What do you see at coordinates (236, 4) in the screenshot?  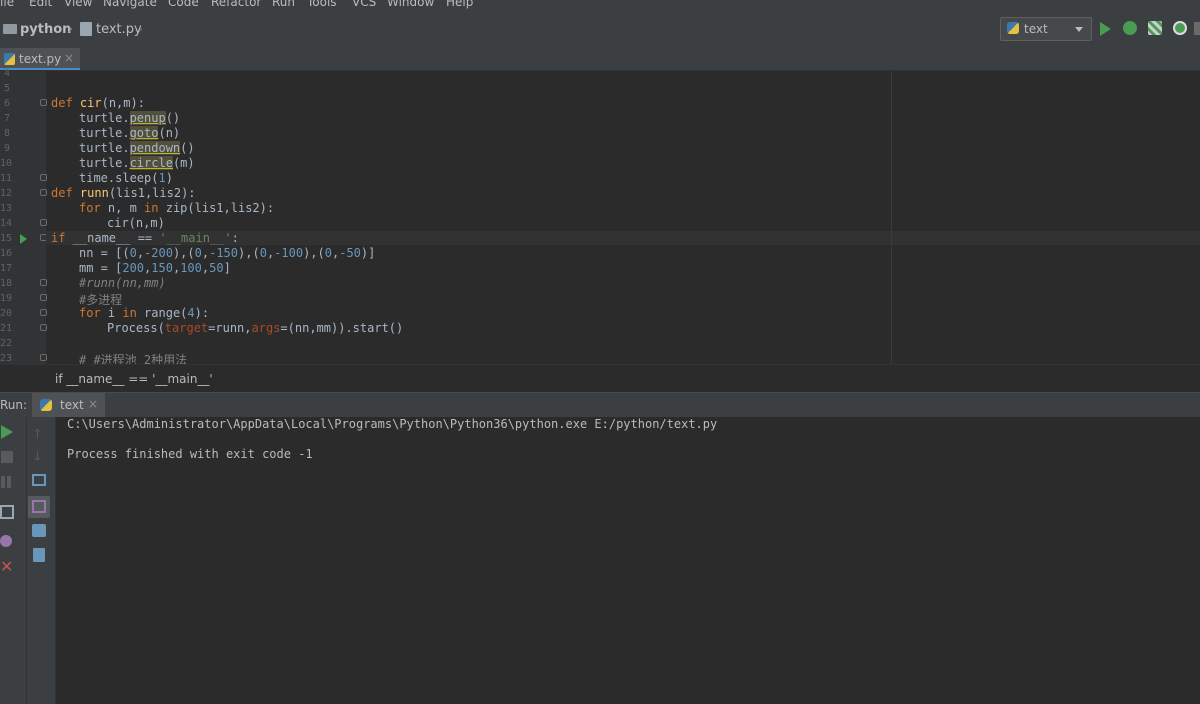 I see `menu-refactor: Refactor` at bounding box center [236, 4].